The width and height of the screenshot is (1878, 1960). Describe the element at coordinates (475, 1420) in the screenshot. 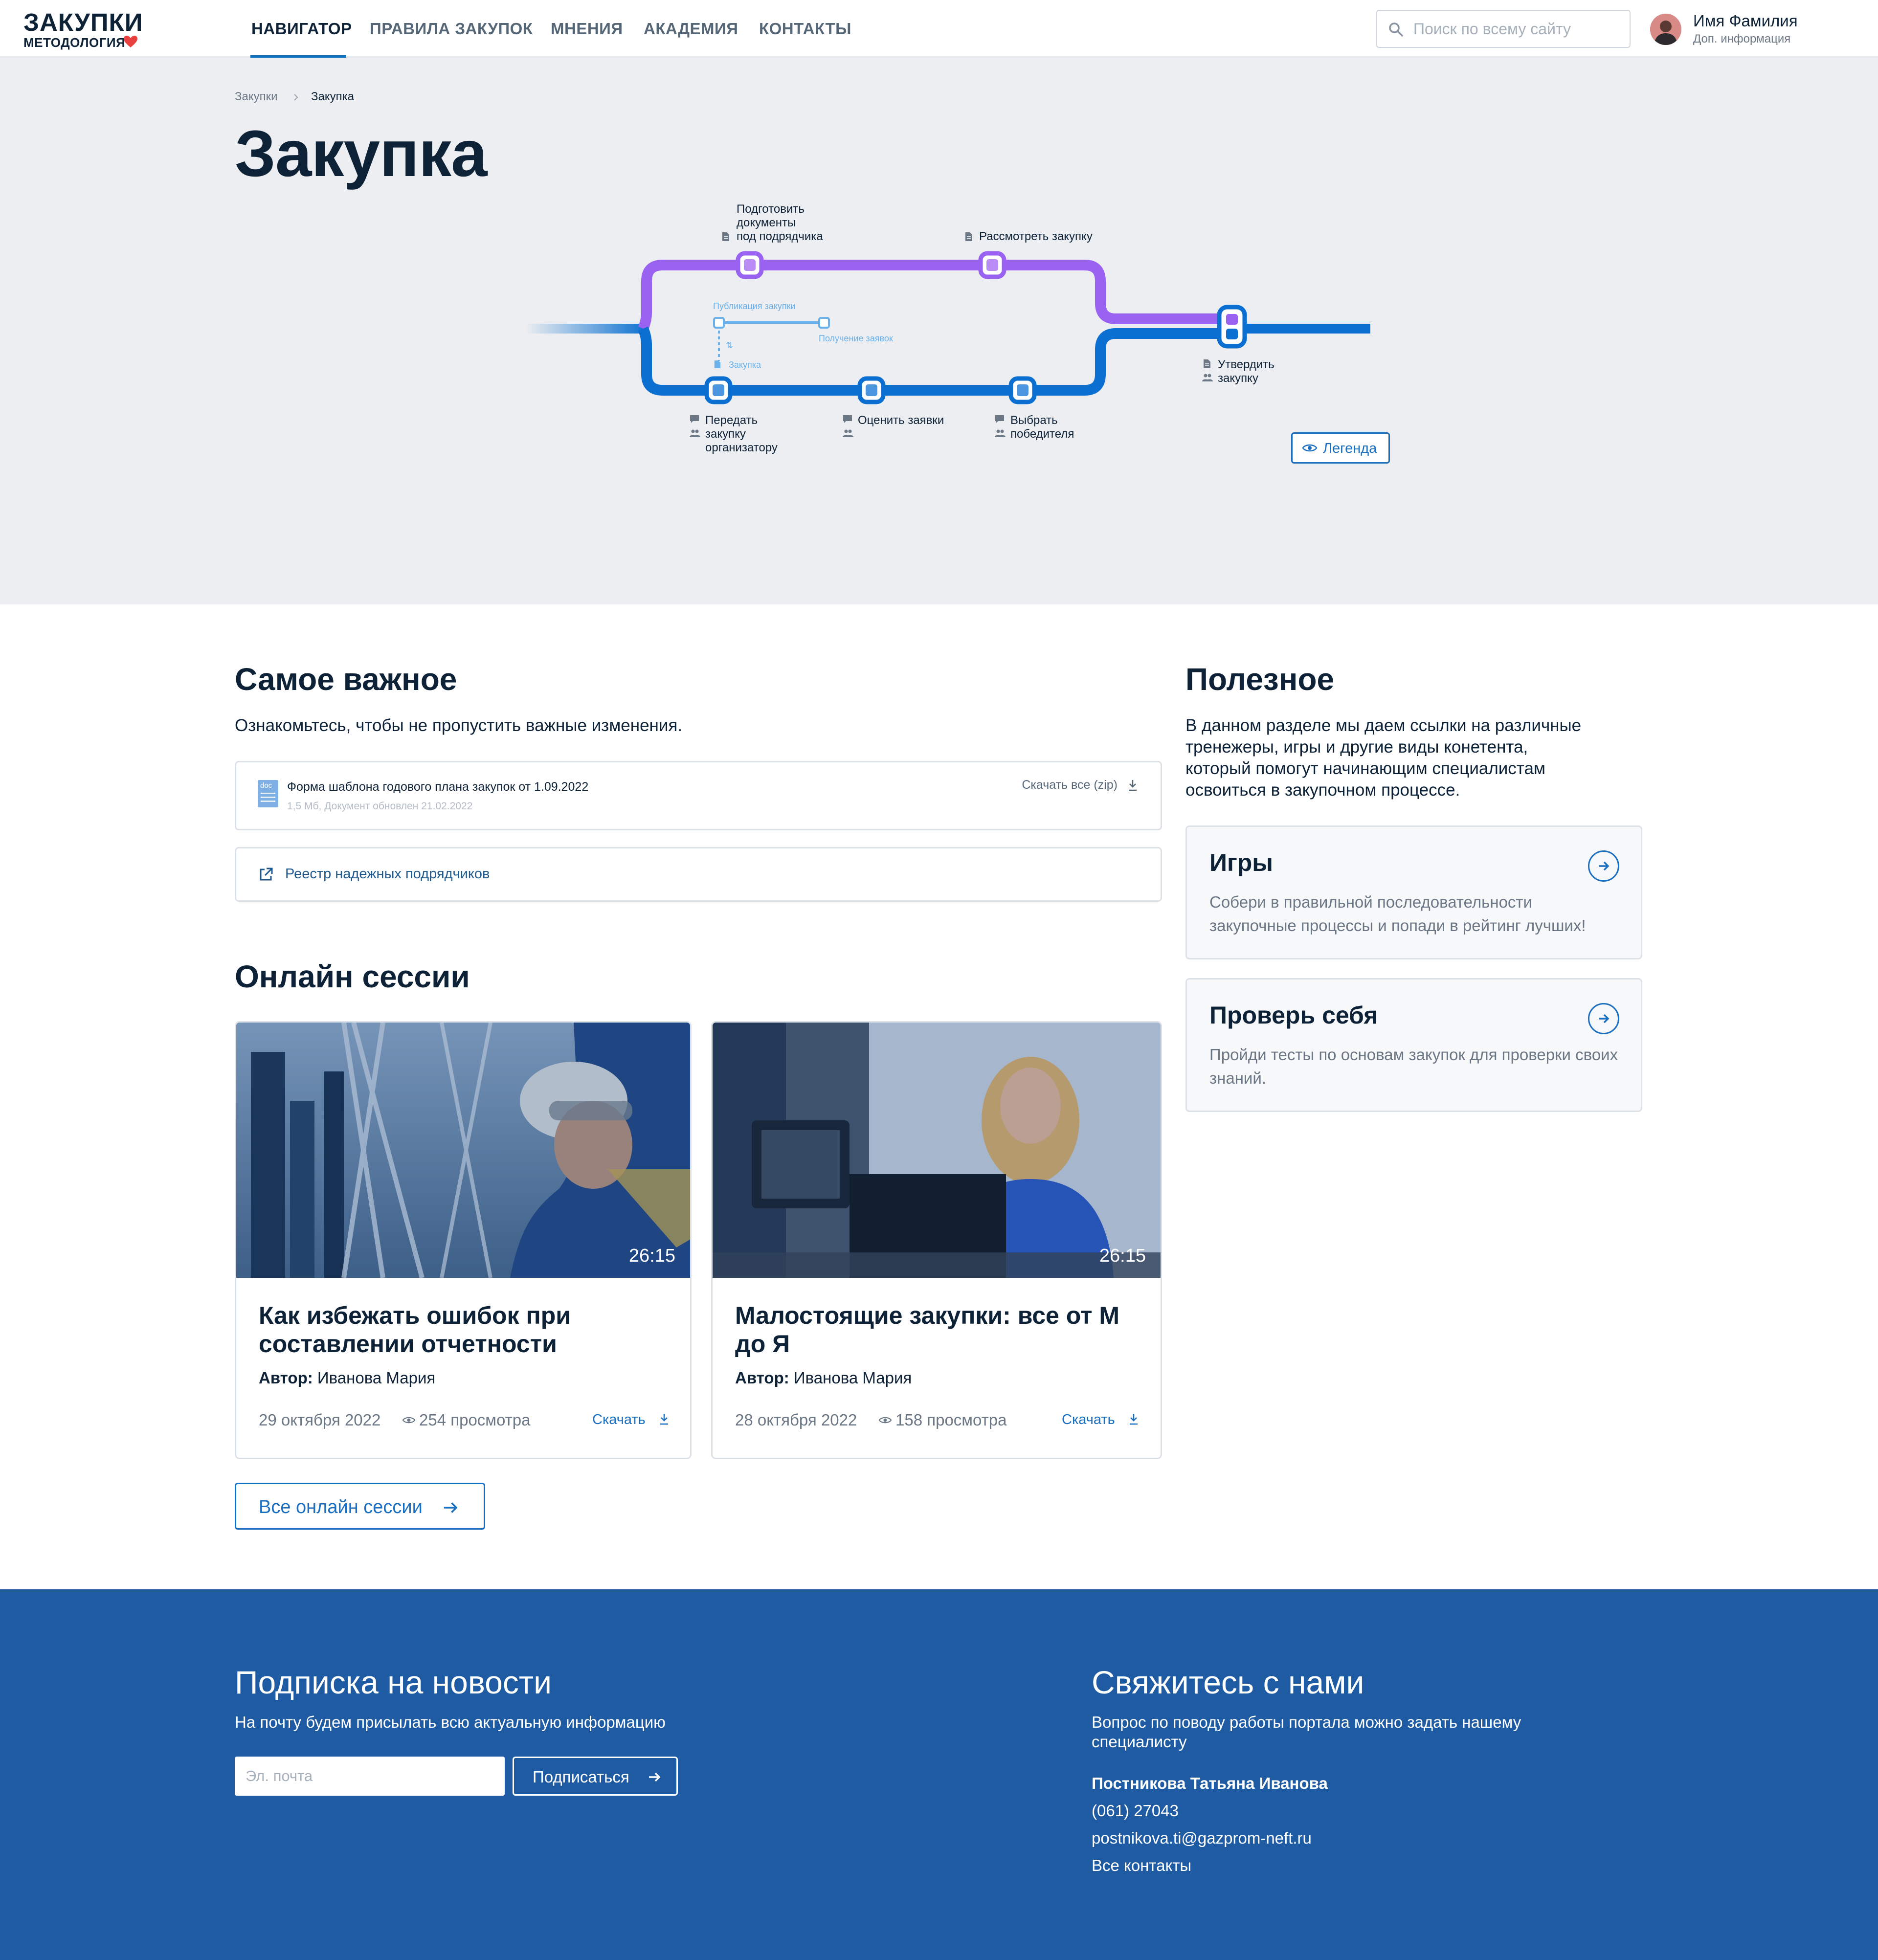

I see `session-views: 254 просмотра` at that location.